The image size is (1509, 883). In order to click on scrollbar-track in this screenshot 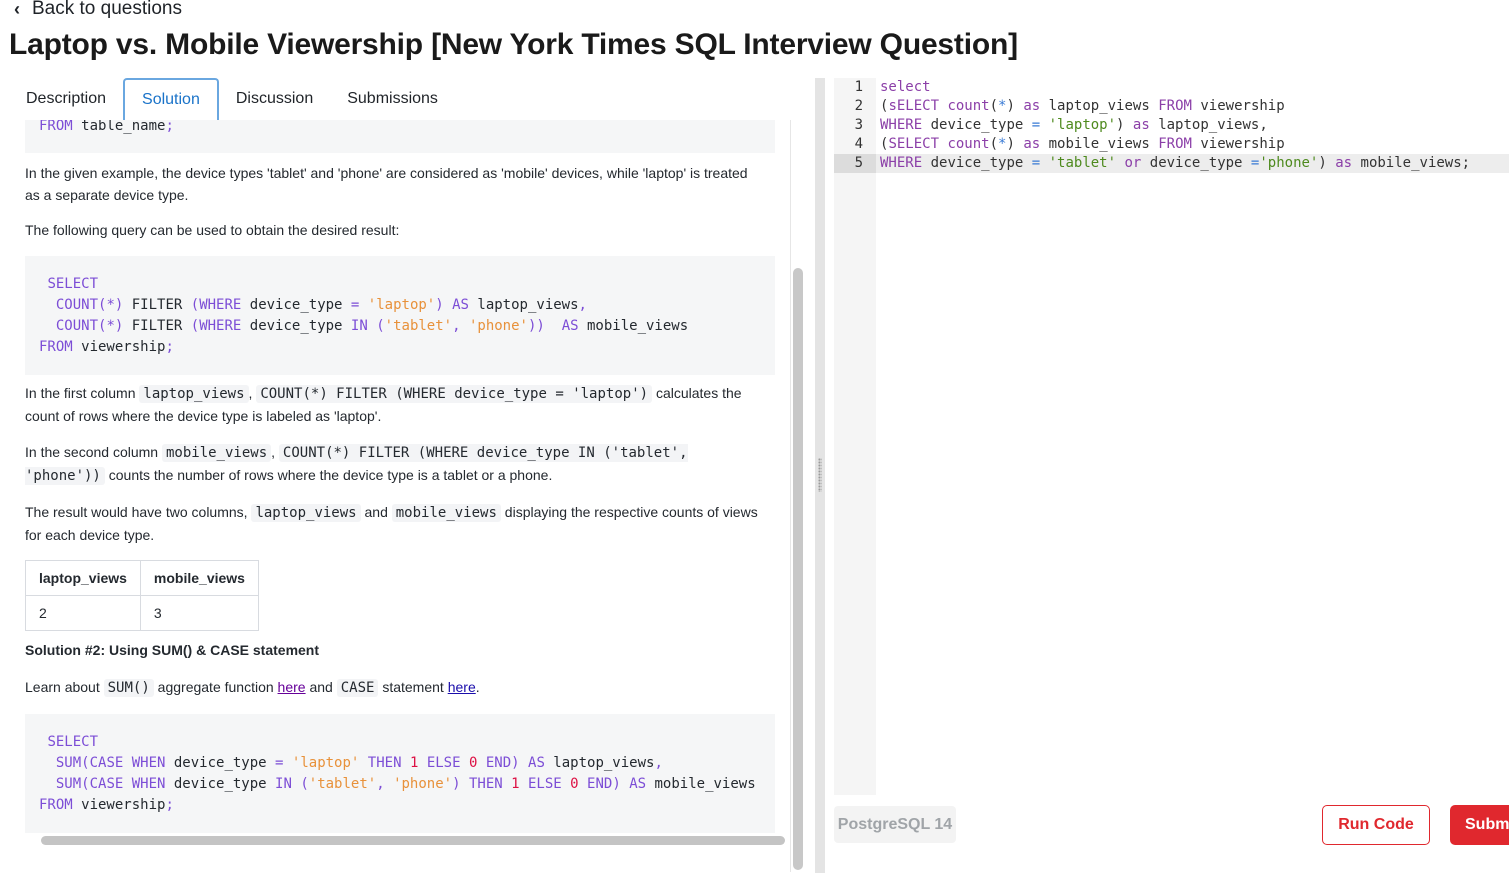, I will do `click(790, 496)`.